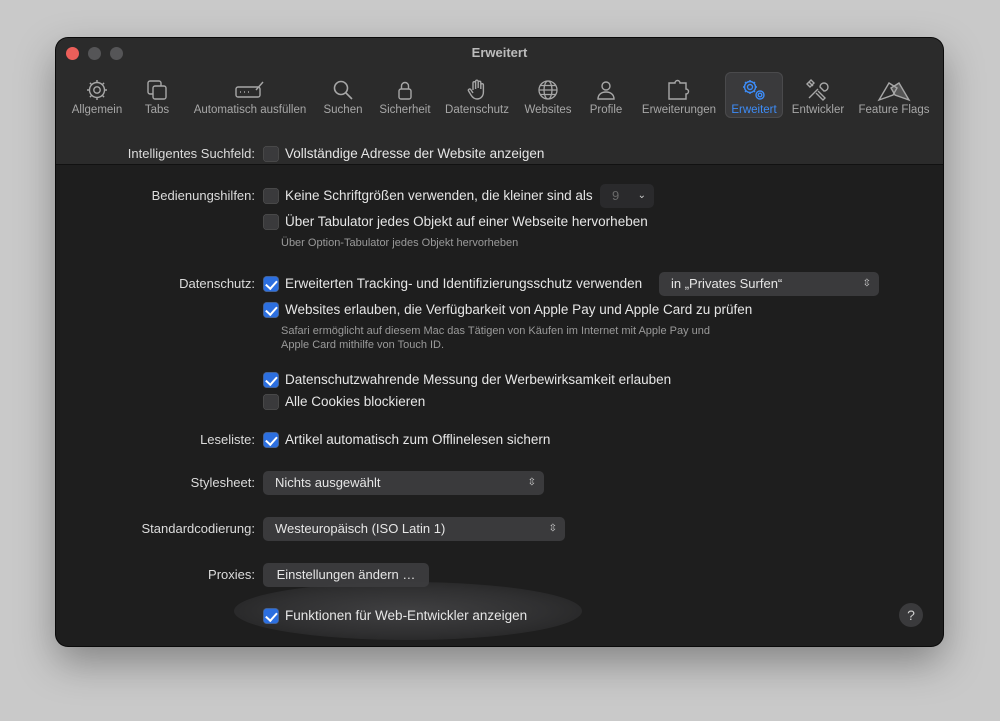 The height and width of the screenshot is (721, 1000). What do you see at coordinates (271, 284) in the screenshot?
I see `tracking-protection-checkbox` at bounding box center [271, 284].